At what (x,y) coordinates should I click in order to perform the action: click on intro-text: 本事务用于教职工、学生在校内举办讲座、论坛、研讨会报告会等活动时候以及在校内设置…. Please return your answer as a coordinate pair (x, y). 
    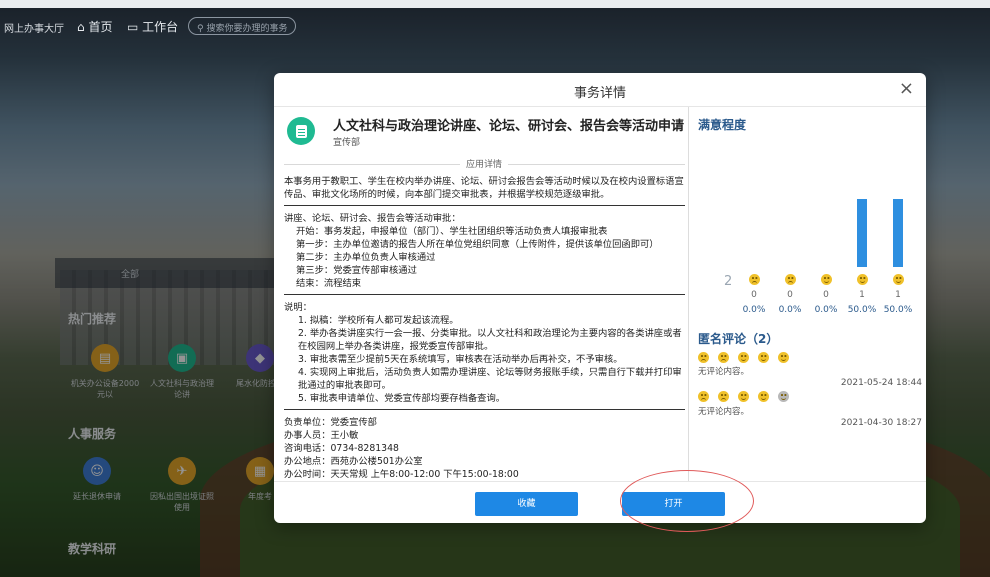
    Looking at the image, I should click on (484, 188).